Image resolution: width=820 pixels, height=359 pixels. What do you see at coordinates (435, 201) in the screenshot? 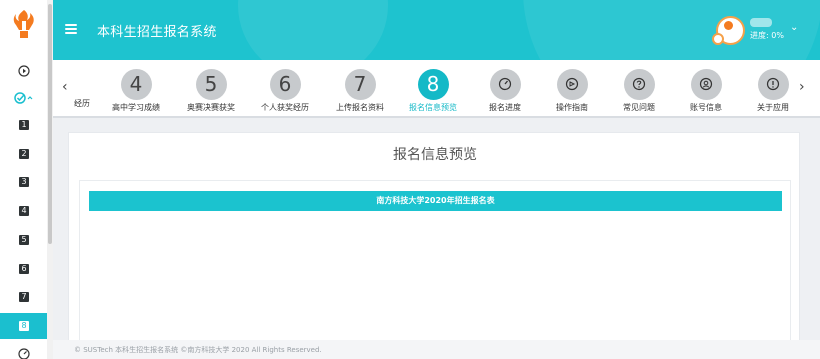
I see `form-banner: 南方科技大学2020年招生报名表` at bounding box center [435, 201].